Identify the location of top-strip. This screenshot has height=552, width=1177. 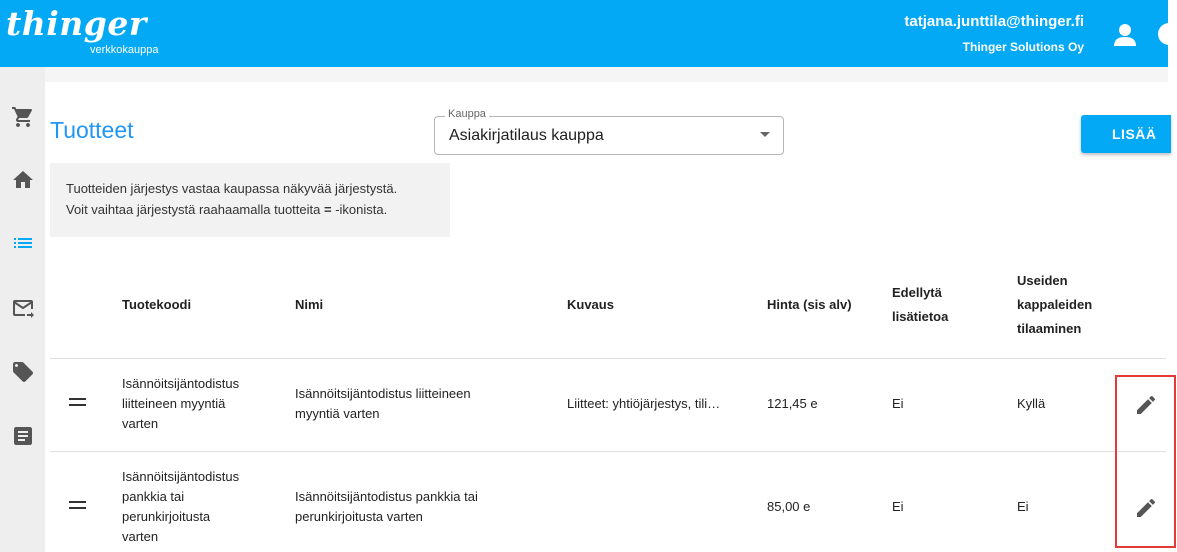
(606, 74).